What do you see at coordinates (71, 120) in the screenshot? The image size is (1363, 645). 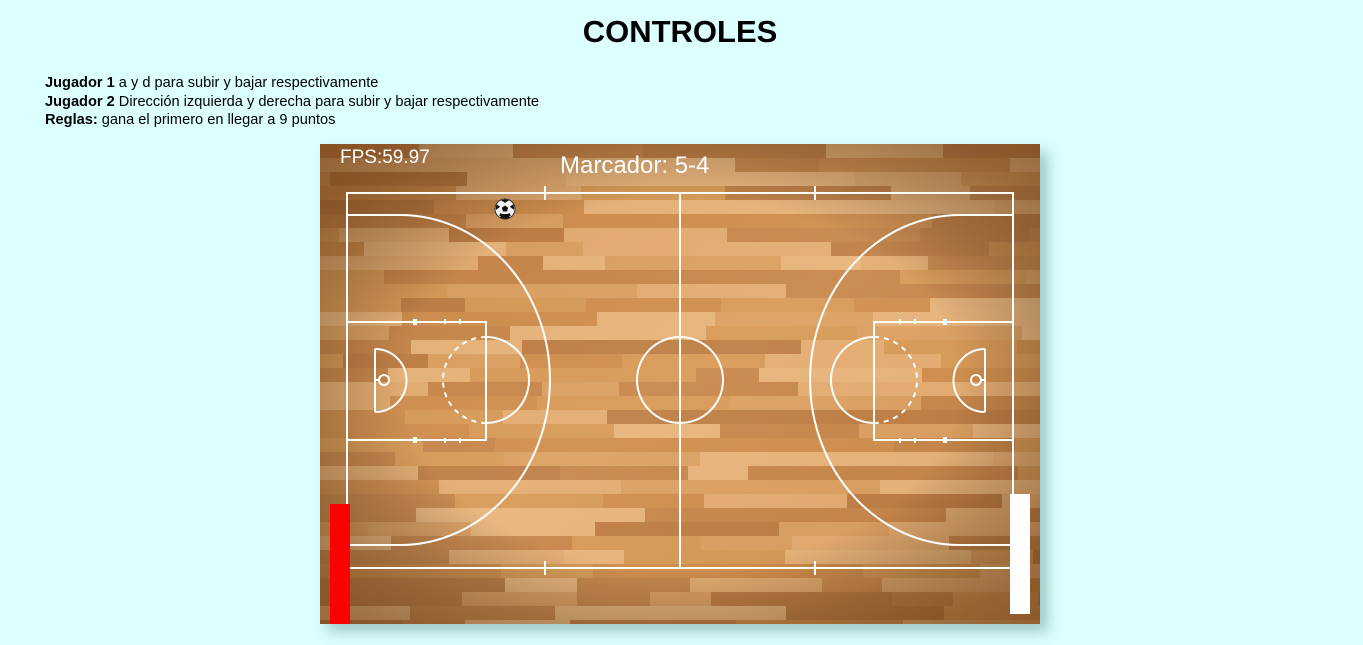 I see `rules-label: Reglas:` at bounding box center [71, 120].